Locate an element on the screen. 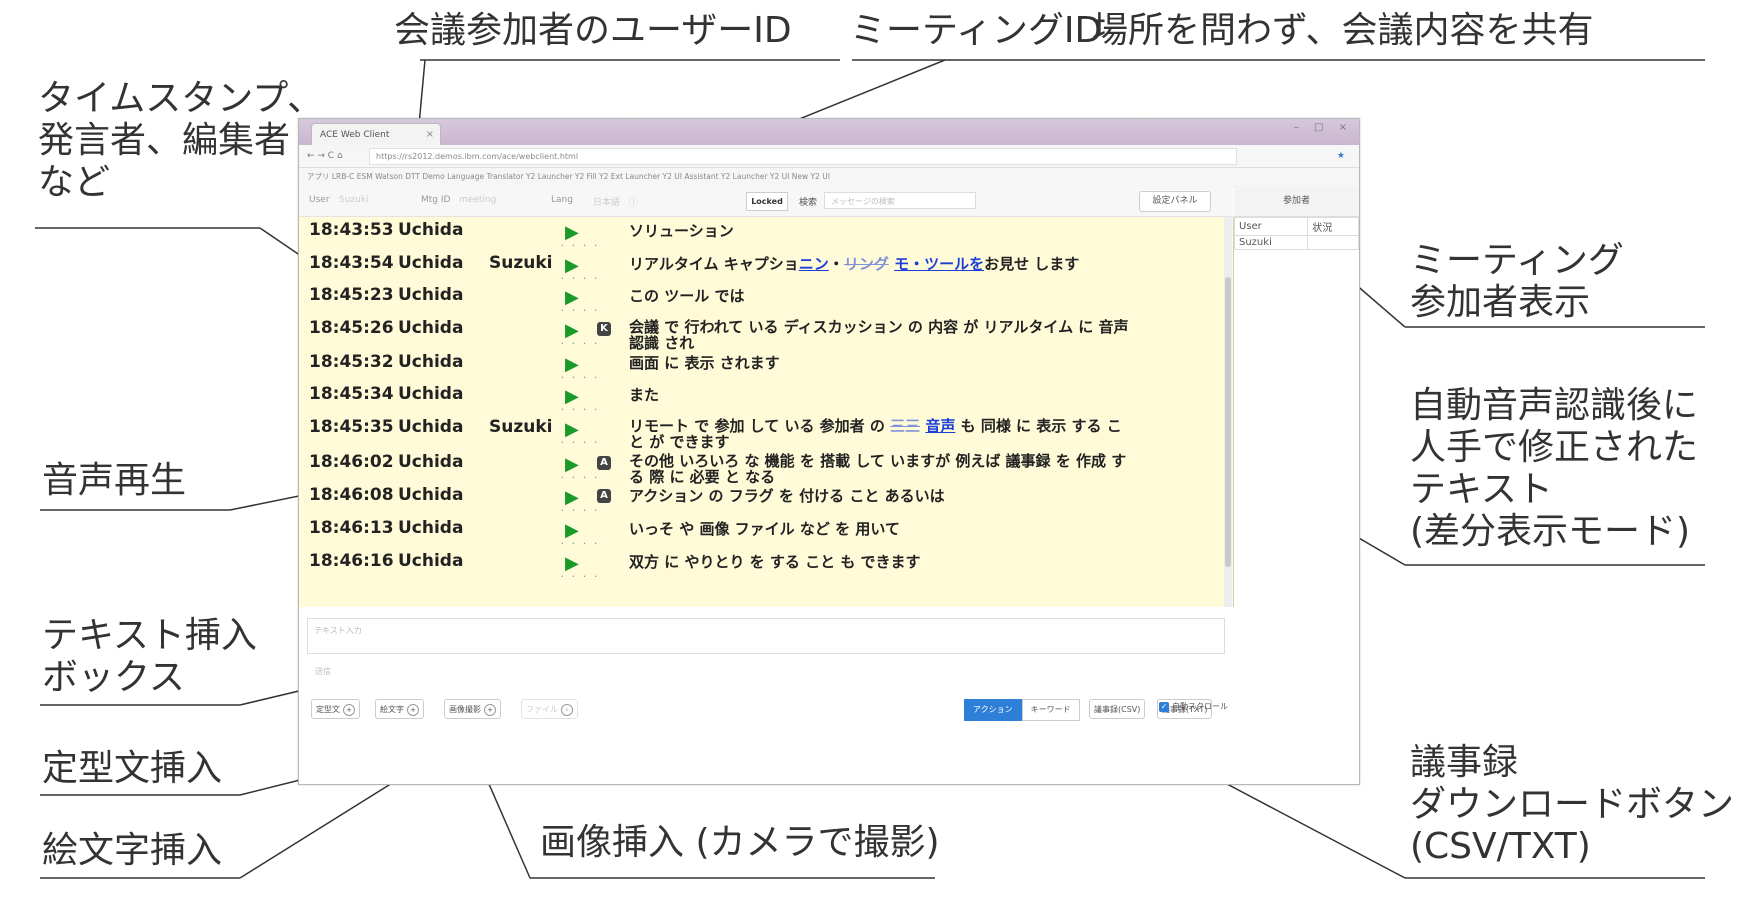 This screenshot has width=1742, height=910. nav-buttons: ← → C ⌂ is located at coordinates (325, 156).